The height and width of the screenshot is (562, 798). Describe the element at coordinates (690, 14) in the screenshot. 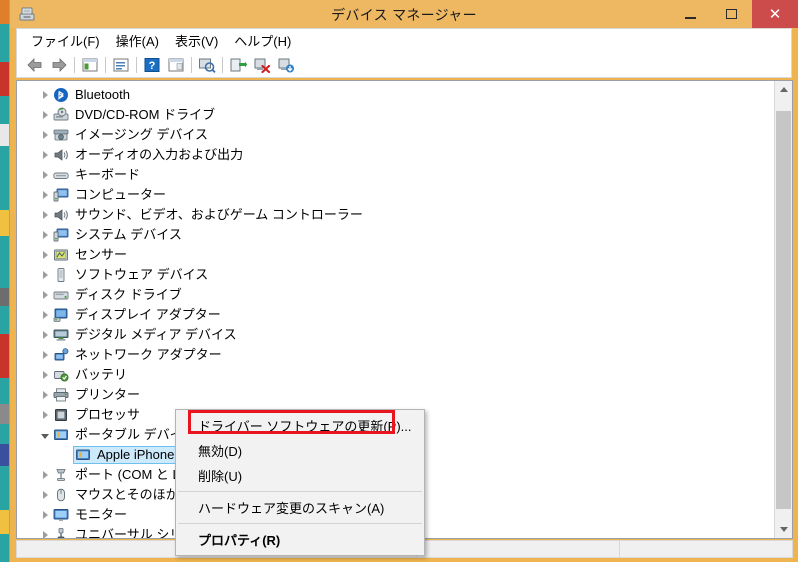

I see `minimize-button` at that location.